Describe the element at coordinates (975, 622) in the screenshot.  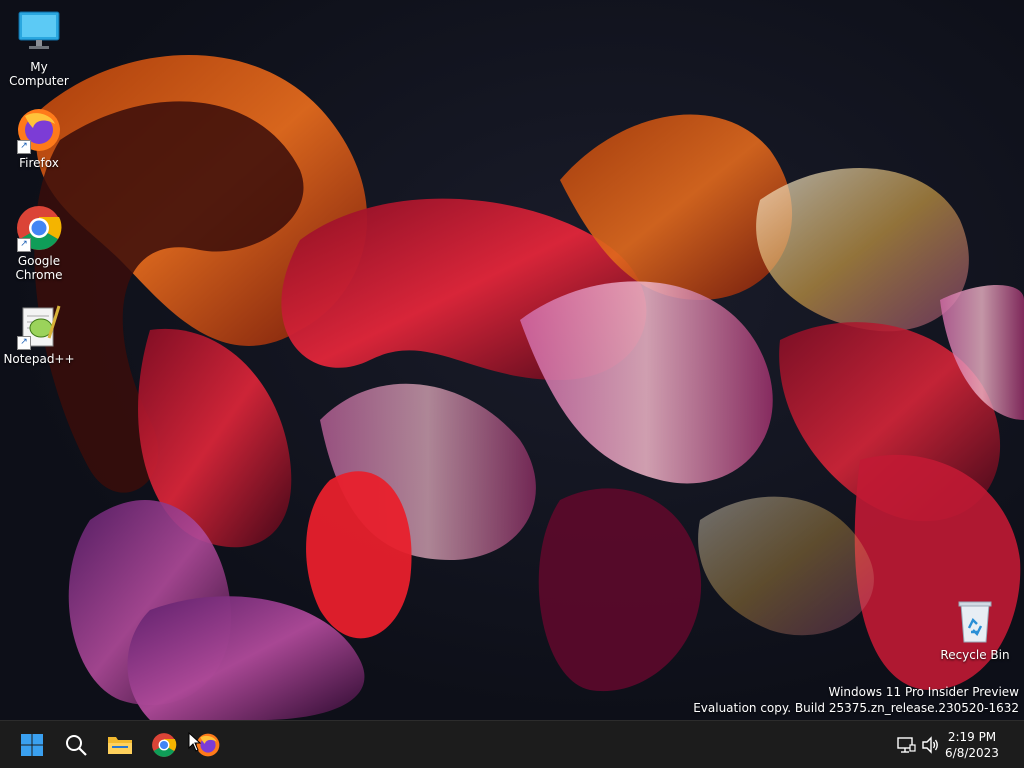
I see `recycle-bin-icon` at that location.